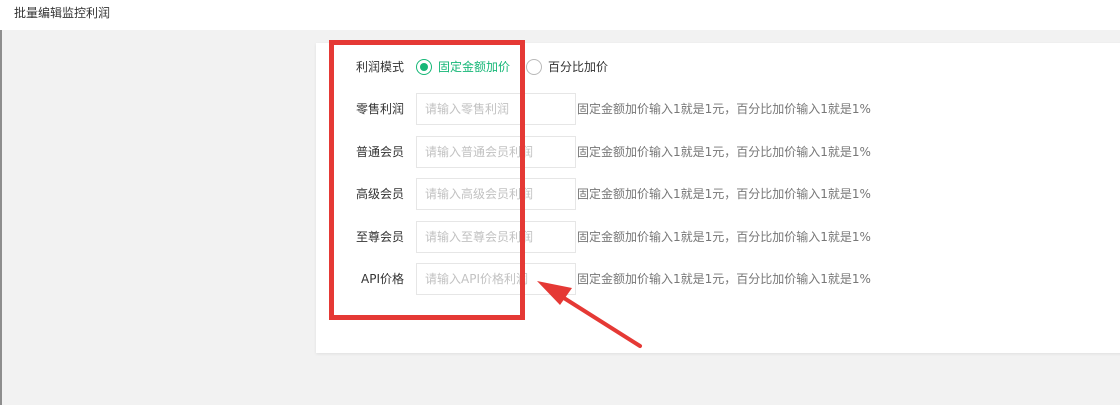  What do you see at coordinates (496, 279) in the screenshot?
I see `api-price-input` at bounding box center [496, 279].